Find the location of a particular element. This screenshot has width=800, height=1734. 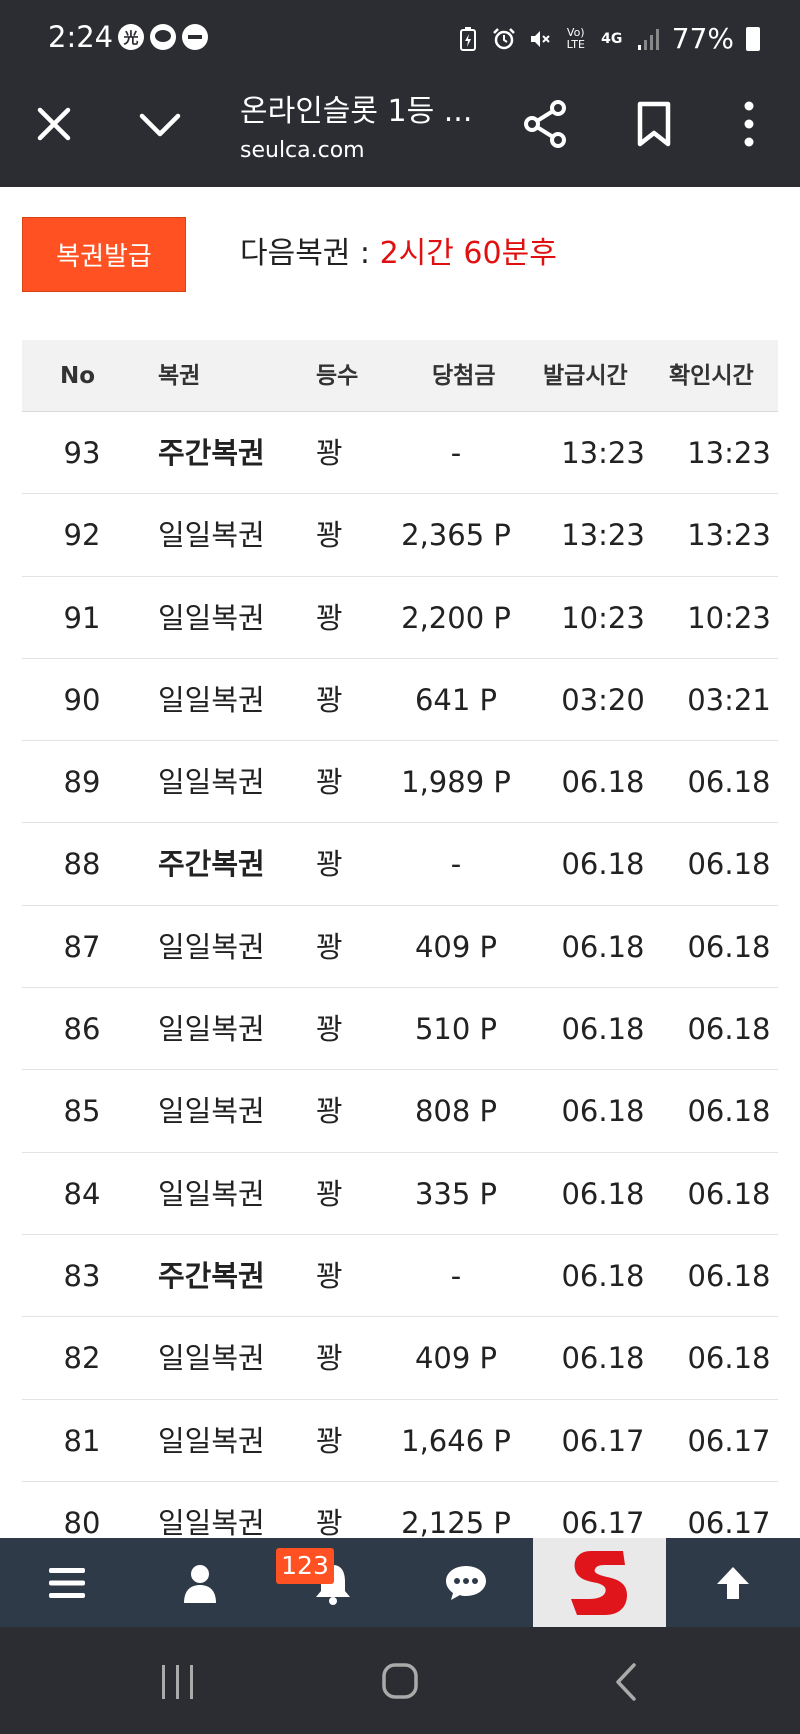

cell-no: 91 is located at coordinates (82, 617).